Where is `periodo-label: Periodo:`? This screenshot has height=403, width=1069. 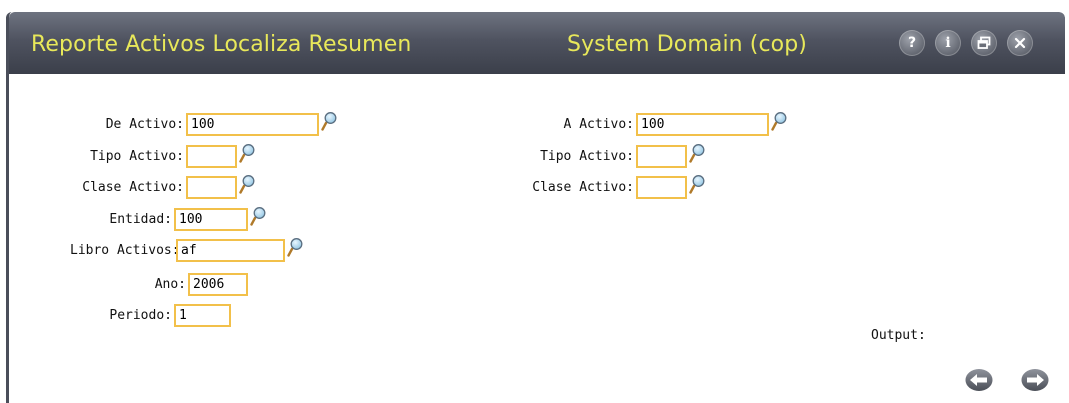
periodo-label: Periodo: is located at coordinates (140, 315).